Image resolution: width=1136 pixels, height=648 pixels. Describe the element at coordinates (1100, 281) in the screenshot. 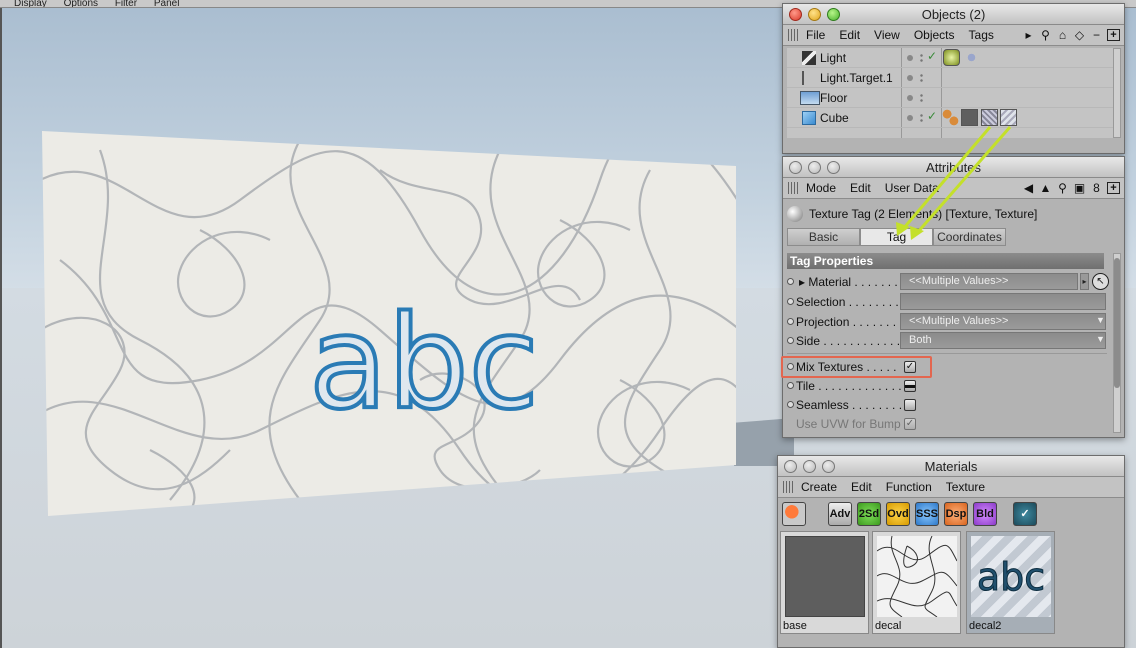

I see `pick-material-icon: ↖` at that location.